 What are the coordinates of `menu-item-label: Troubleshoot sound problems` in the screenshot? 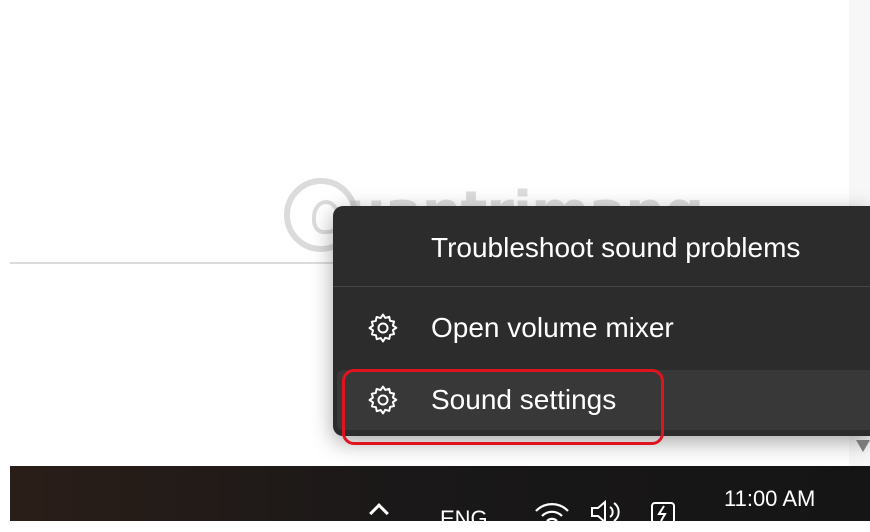 It's located at (616, 247).